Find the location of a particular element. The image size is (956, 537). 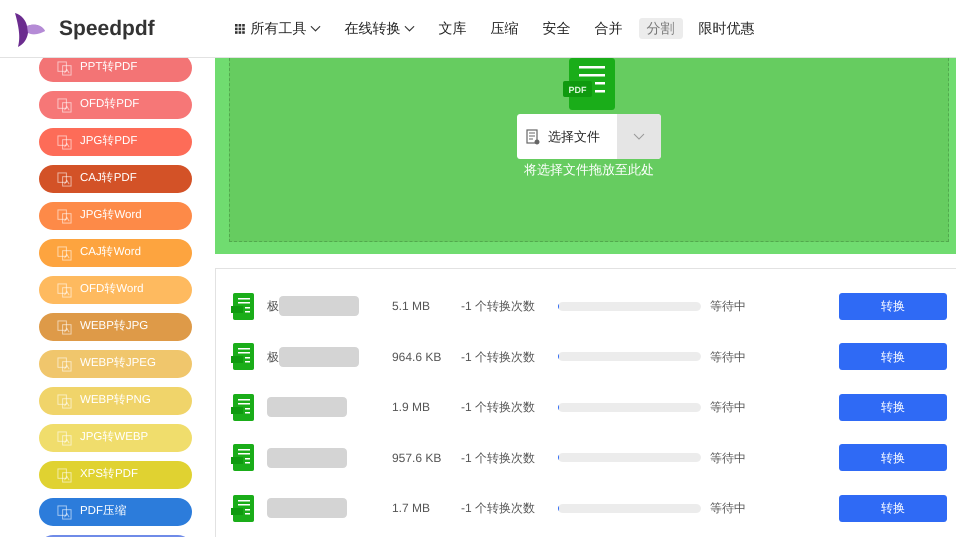

nav-link: 所有工具 is located at coordinates (277, 28).